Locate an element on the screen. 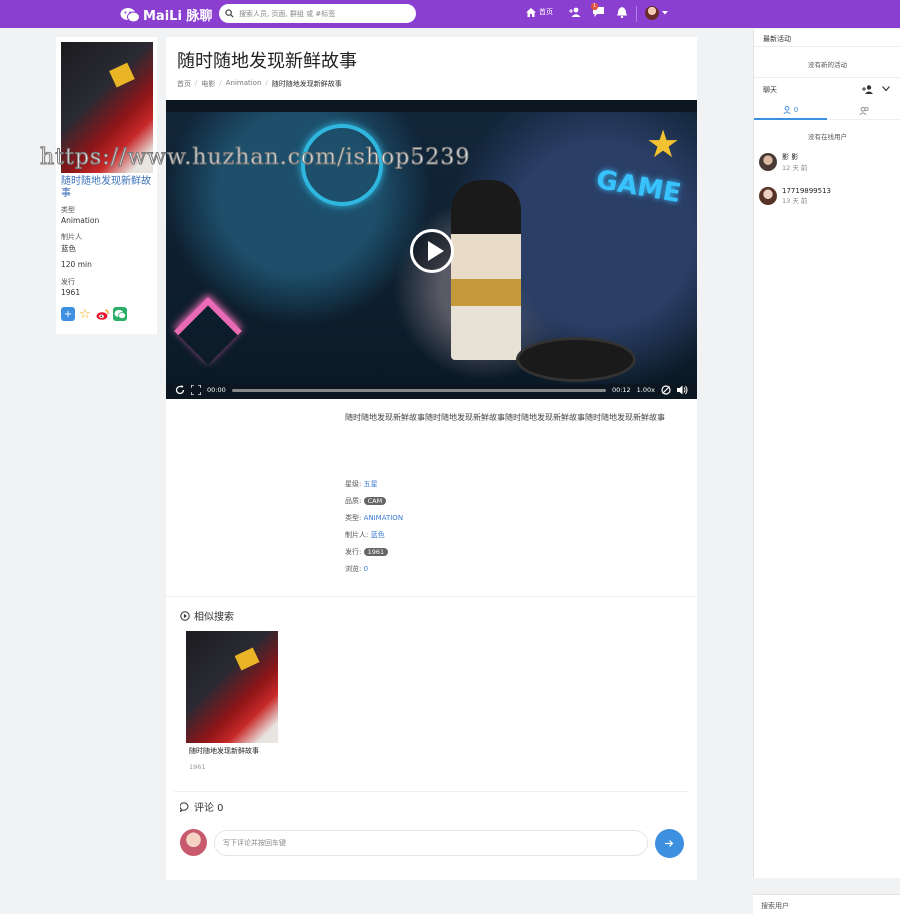  video-figure is located at coordinates (486, 270).